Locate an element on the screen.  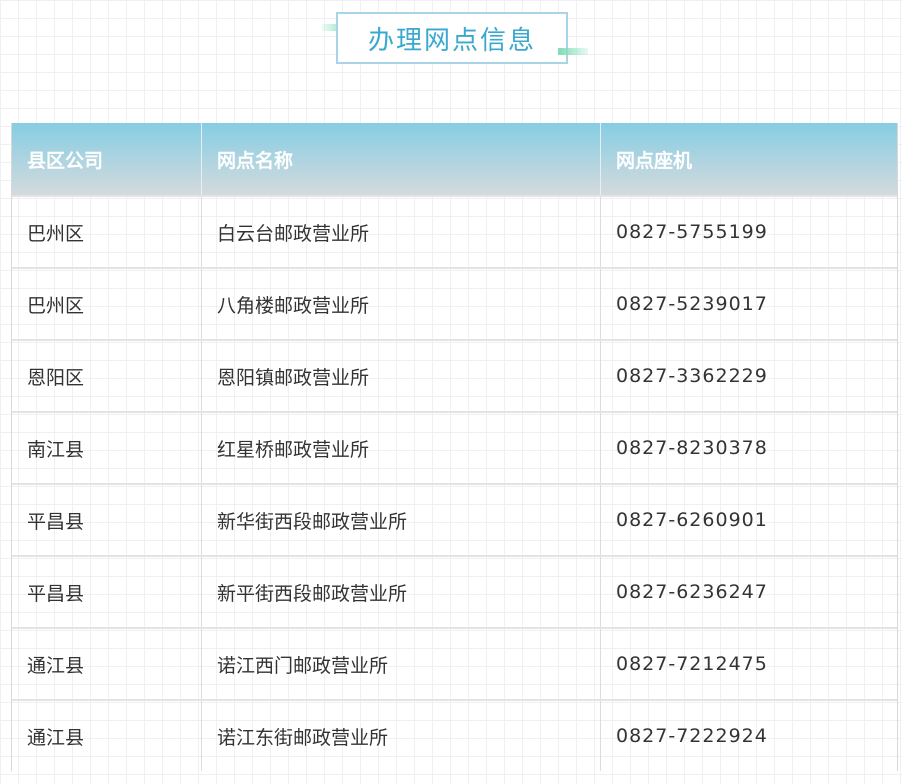
title-banner: 办理网点信息 is located at coordinates (455, 40).